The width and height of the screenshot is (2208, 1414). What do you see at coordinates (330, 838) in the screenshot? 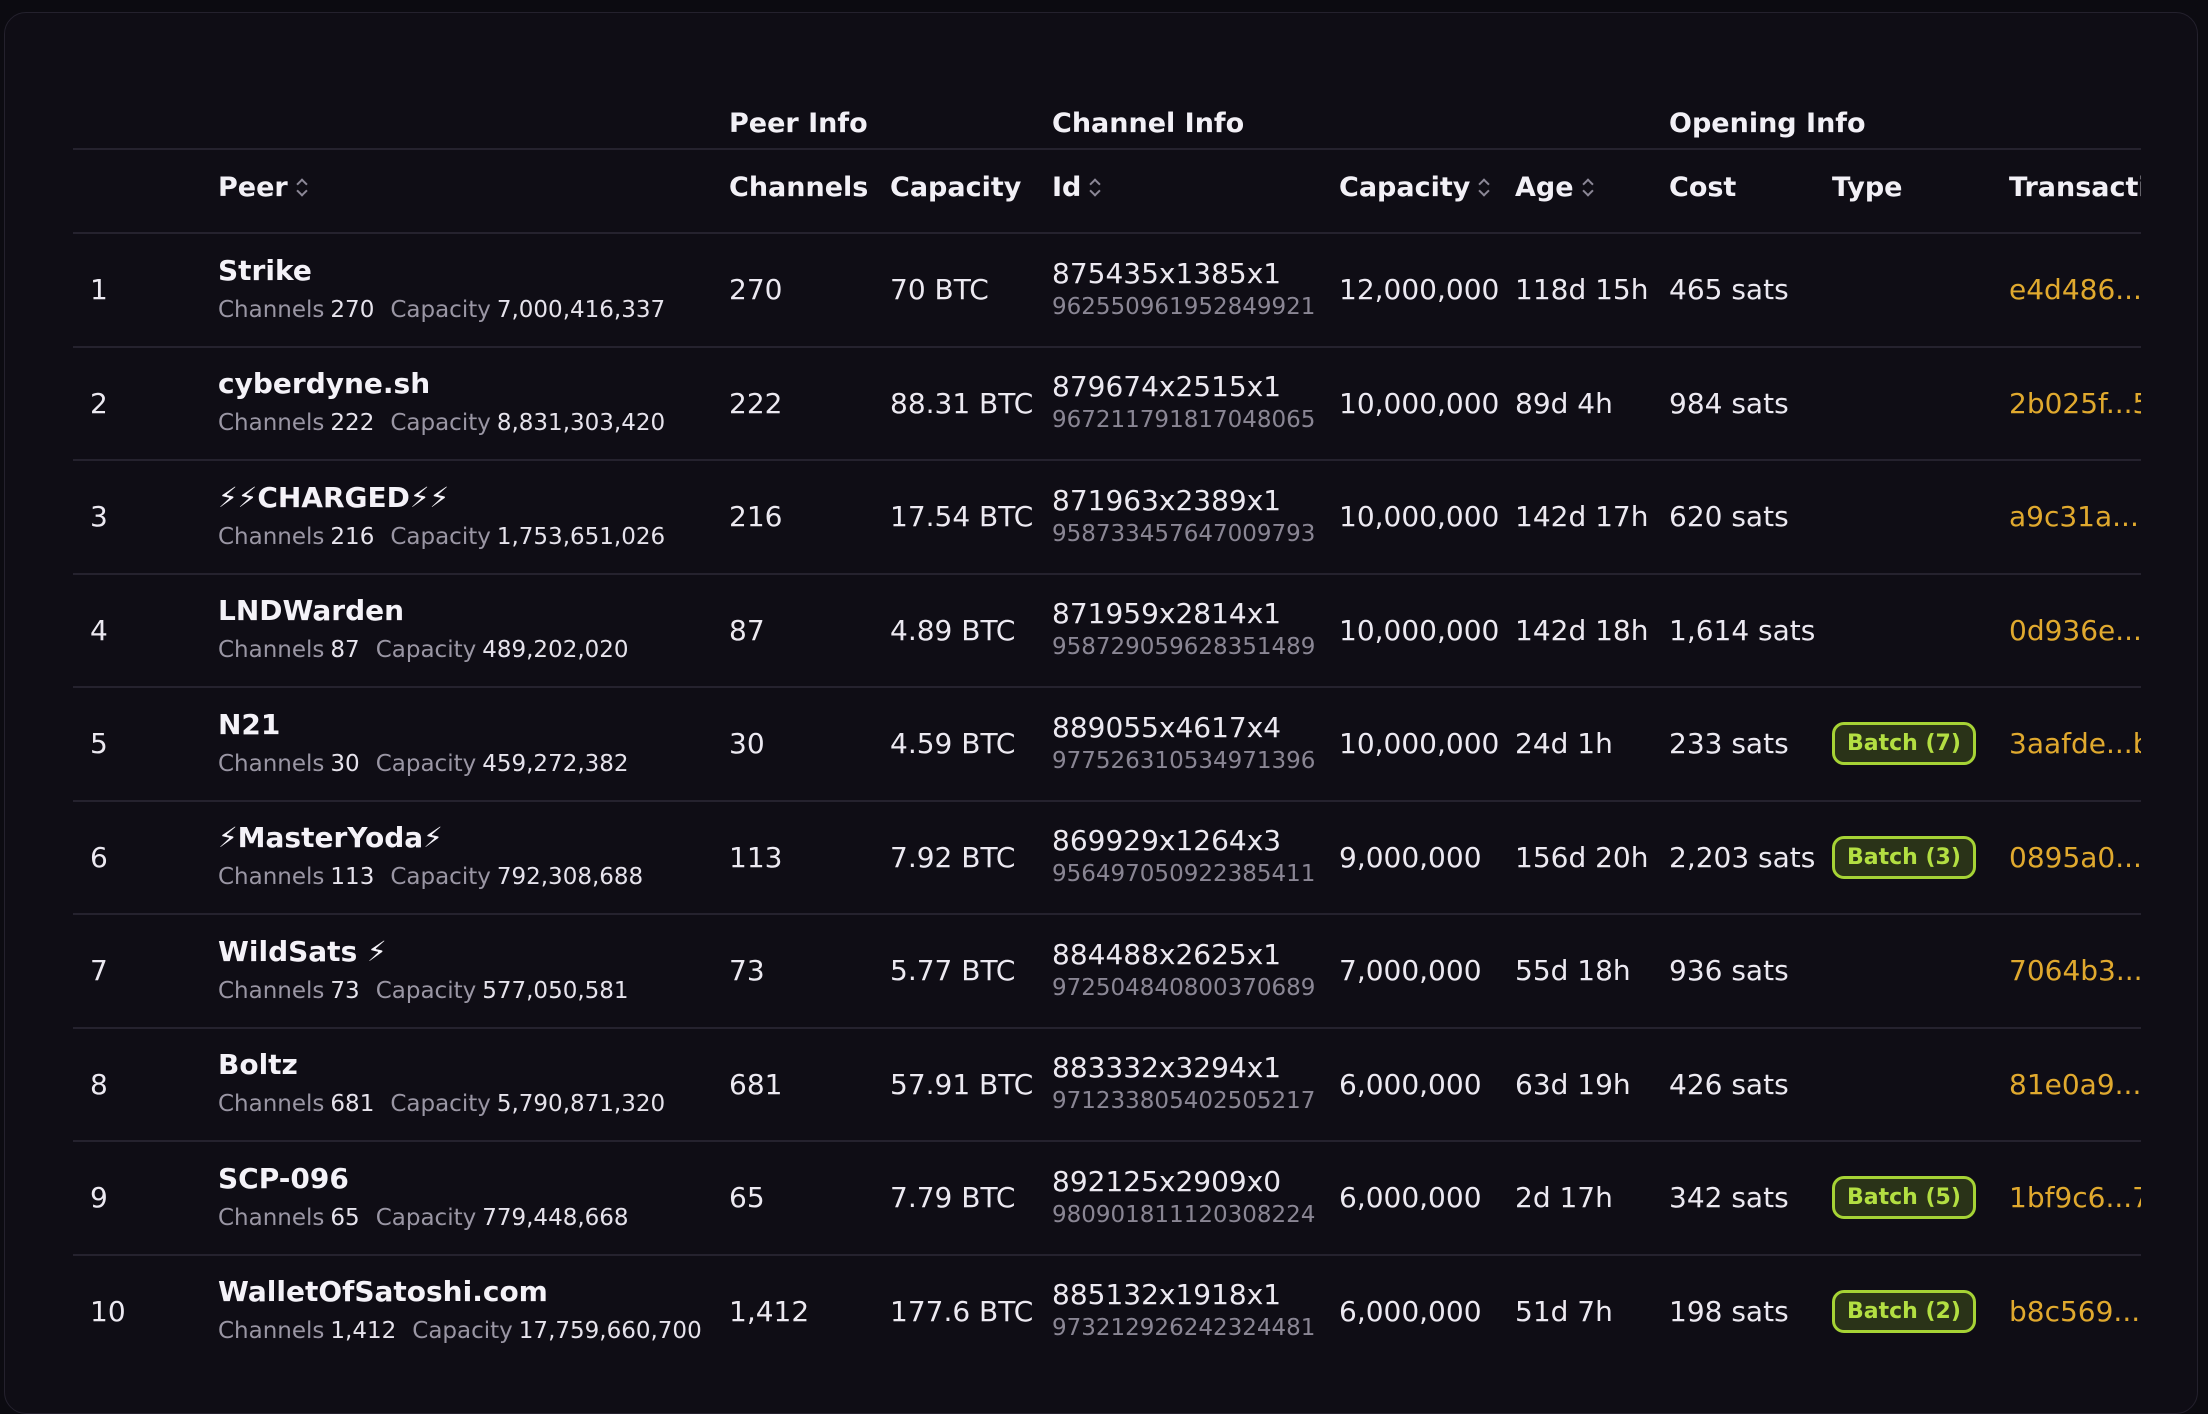
I see `peer-name: ⚡MasterYoda⚡` at bounding box center [330, 838].